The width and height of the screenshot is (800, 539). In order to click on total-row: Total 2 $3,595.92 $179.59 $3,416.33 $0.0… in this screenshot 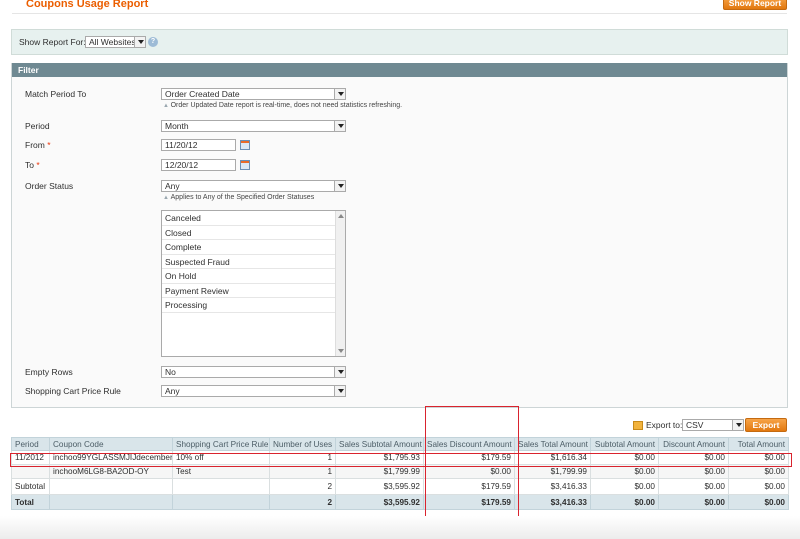, I will do `click(400, 502)`.